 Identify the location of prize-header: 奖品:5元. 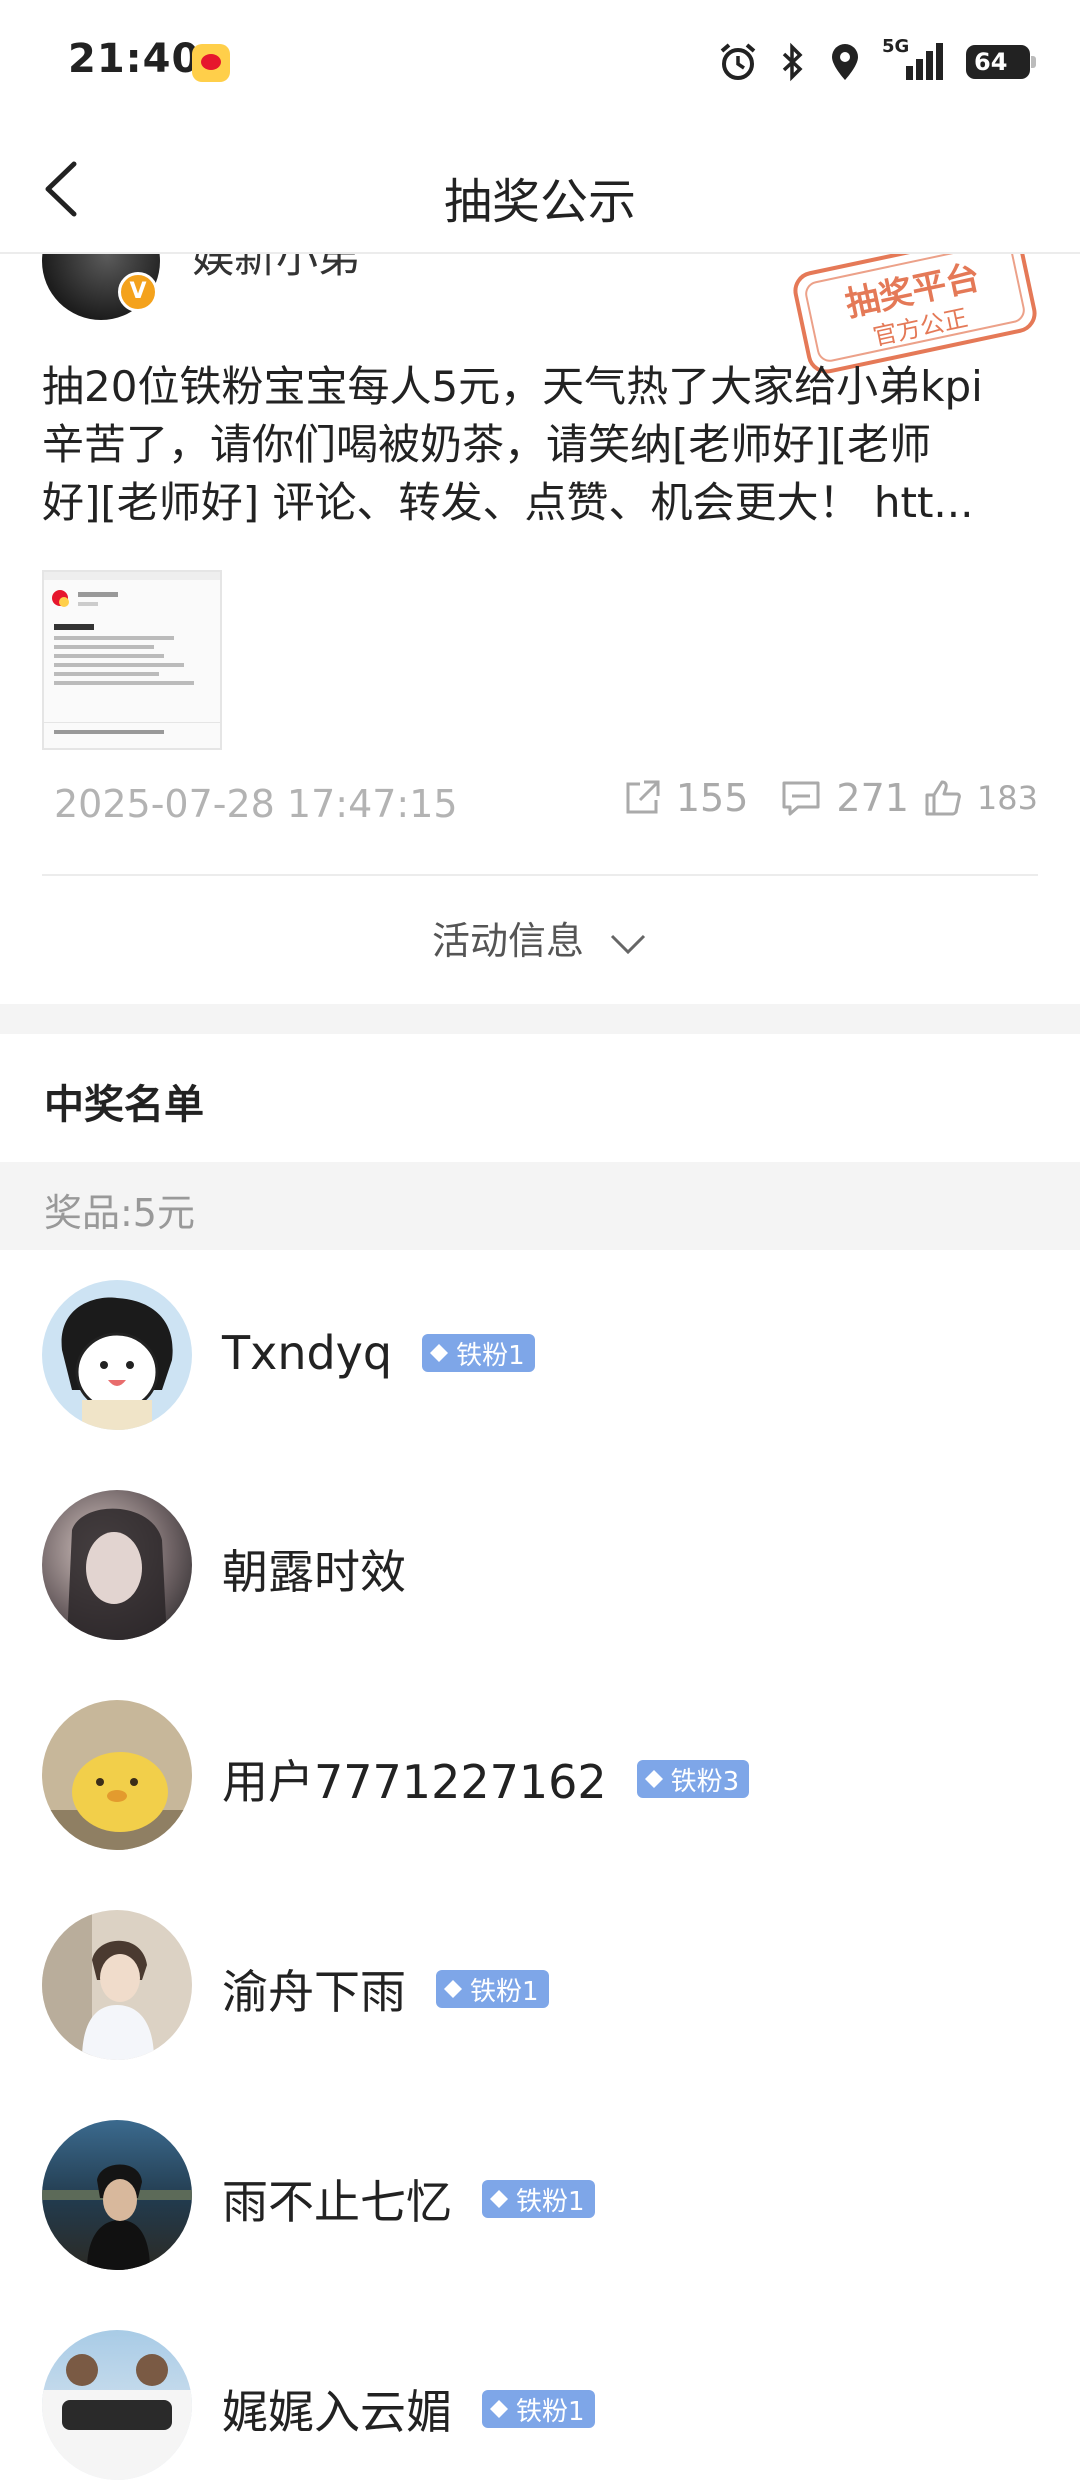
(540, 1206).